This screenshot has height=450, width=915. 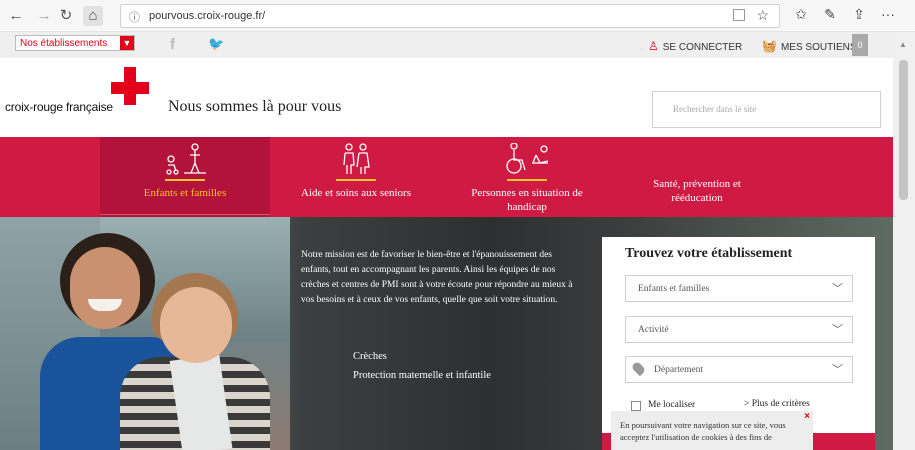 What do you see at coordinates (709, 253) in the screenshot?
I see `finder-title: Trouvez votre établissement` at bounding box center [709, 253].